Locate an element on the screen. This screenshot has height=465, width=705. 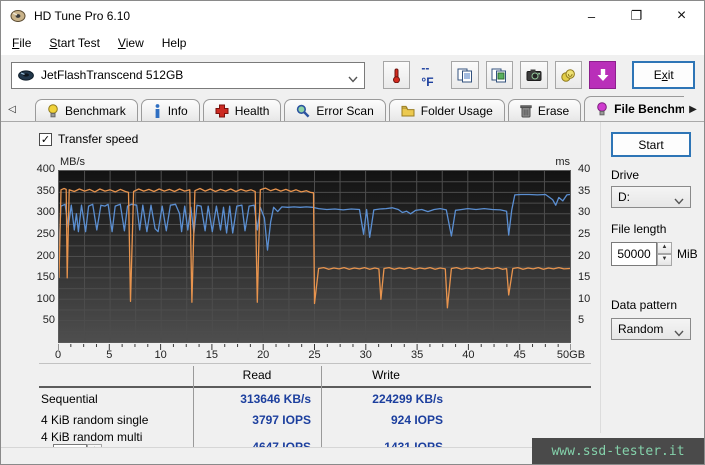
coins-hand-icon is located at coordinates (568, 75).